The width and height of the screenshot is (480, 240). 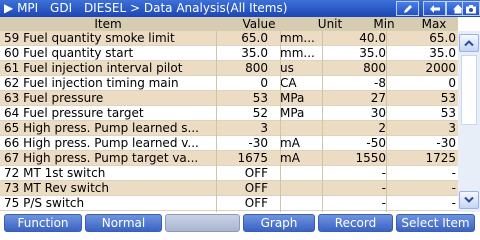 What do you see at coordinates (108, 24) in the screenshot?
I see `header-item: Item` at bounding box center [108, 24].